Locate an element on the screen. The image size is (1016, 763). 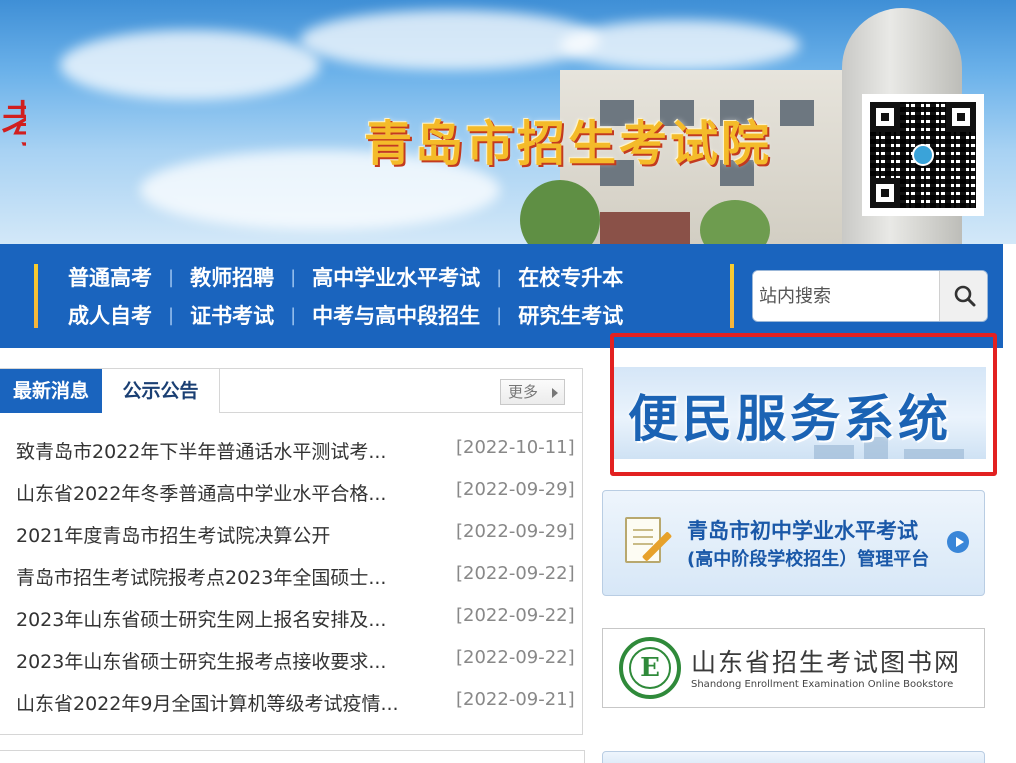
list-item: 致青岛市2022年下半年普通话水平测试考... [2022-10-11] is located at coordinates (291, 452).